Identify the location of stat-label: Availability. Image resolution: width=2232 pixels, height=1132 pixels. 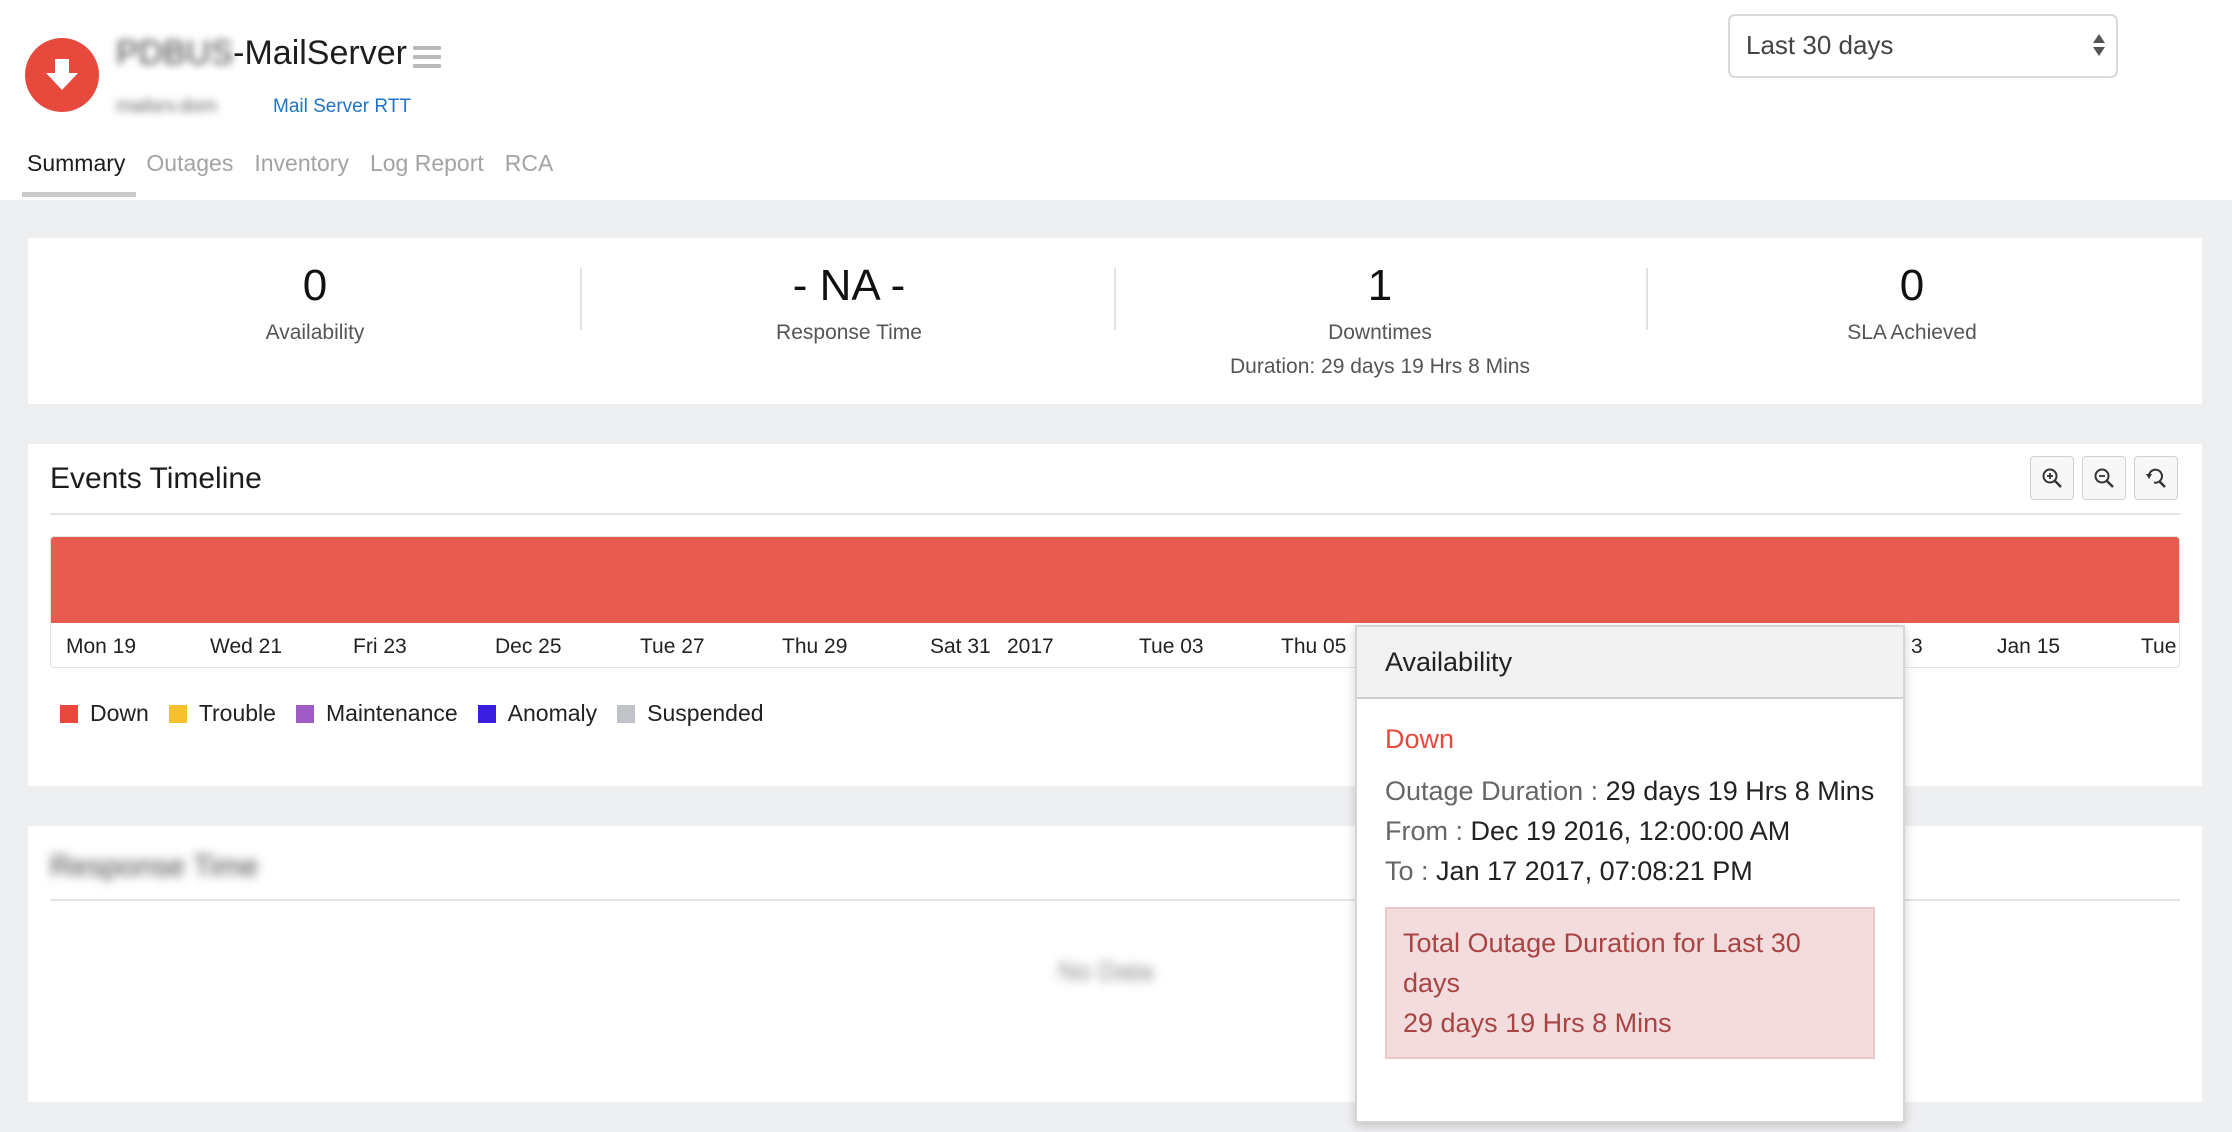
(315, 332).